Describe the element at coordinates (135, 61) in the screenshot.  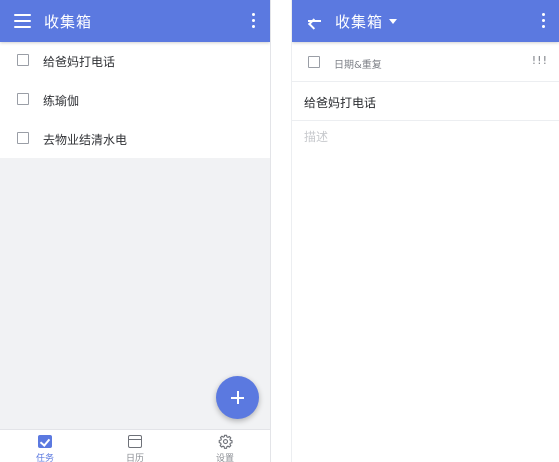
I see `task-row-1: 给爸妈打电话` at that location.